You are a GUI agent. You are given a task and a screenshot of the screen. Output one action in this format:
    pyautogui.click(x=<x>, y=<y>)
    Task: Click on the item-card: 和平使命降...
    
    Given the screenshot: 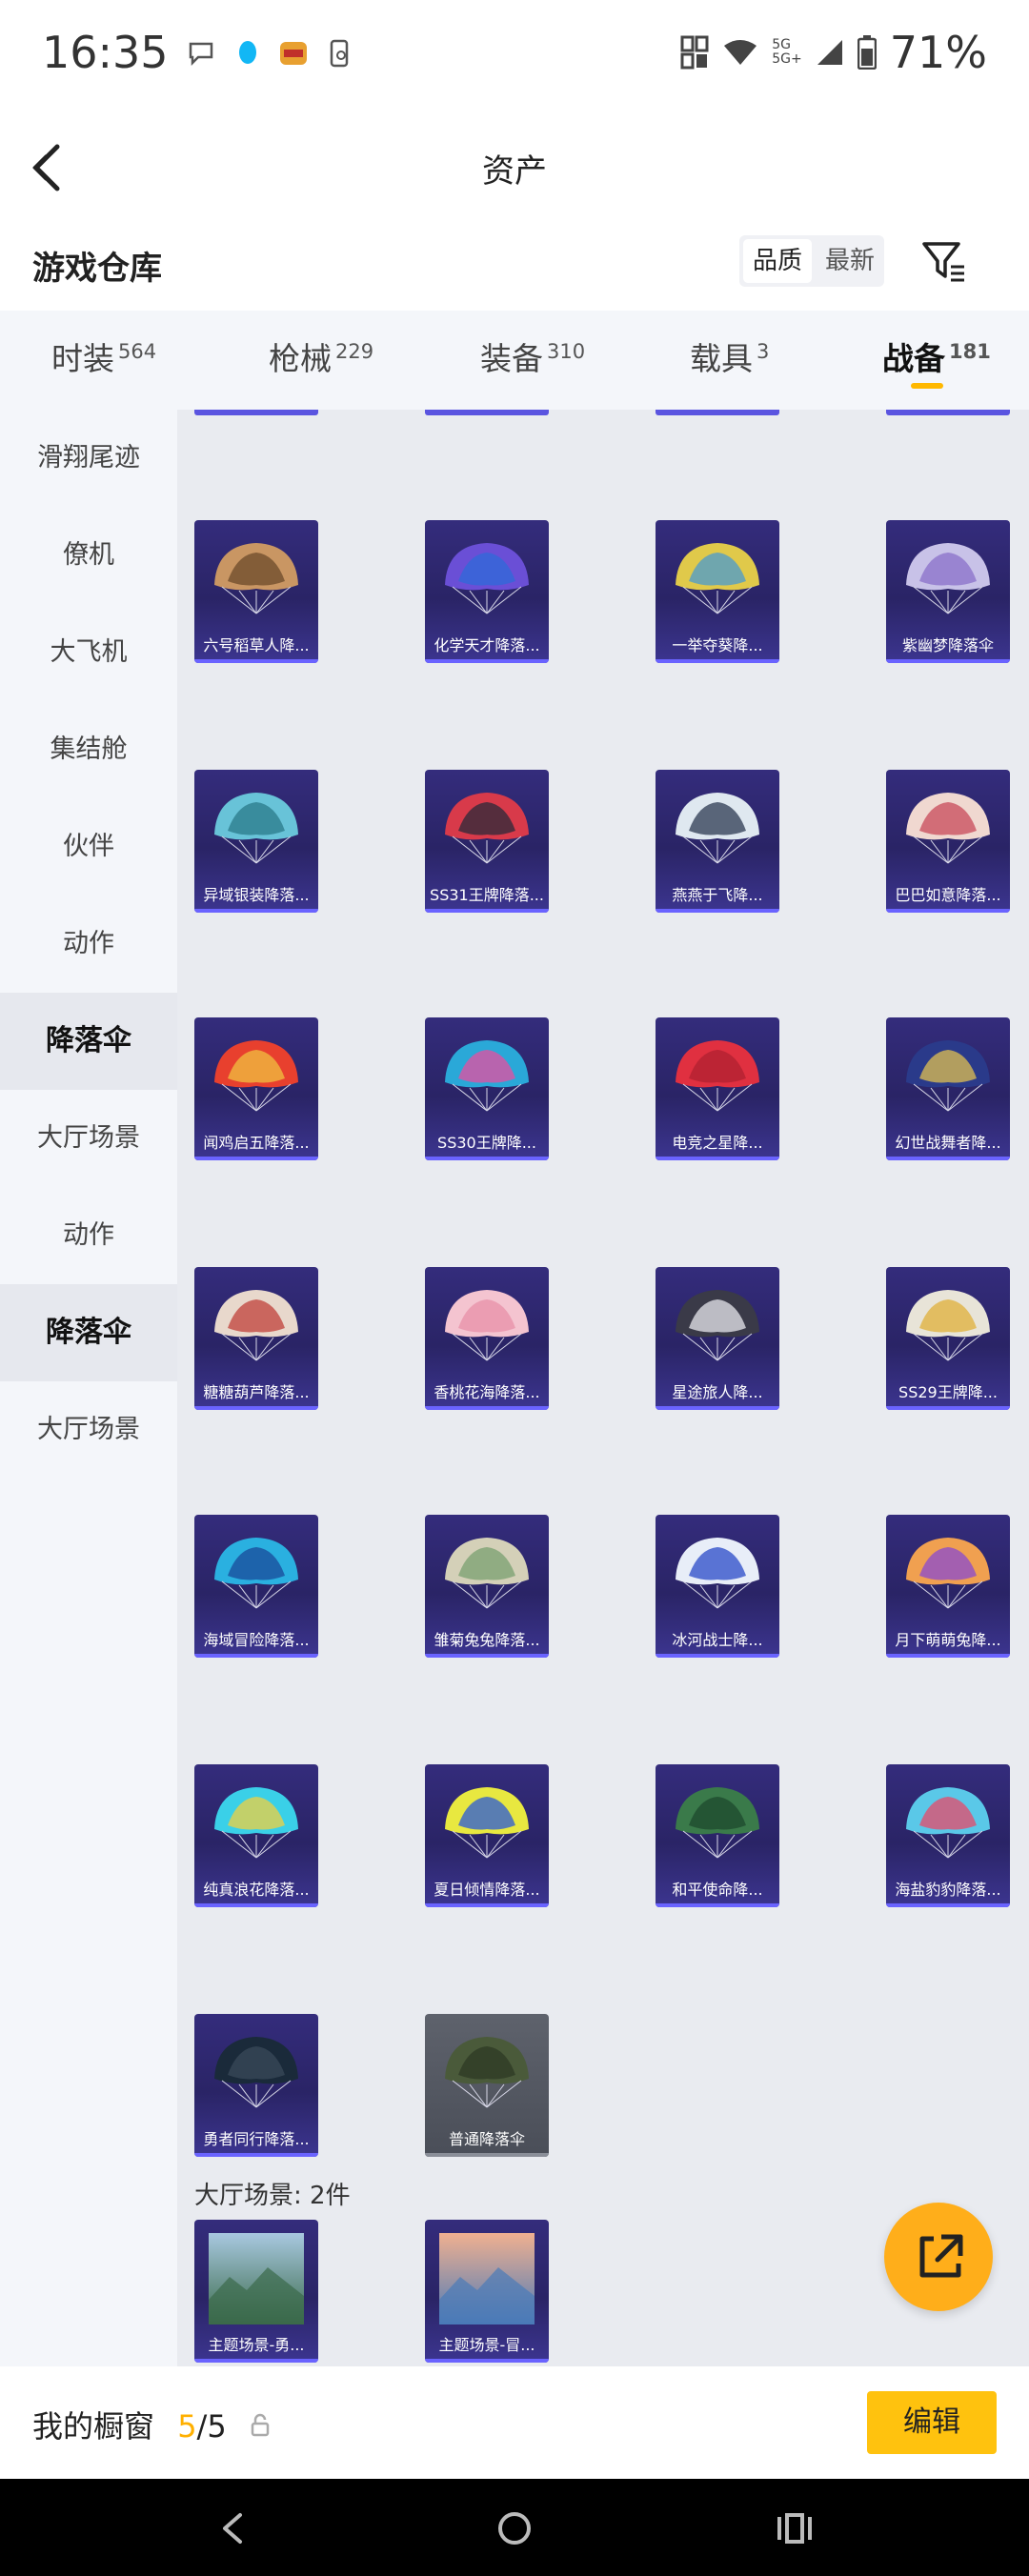 What is the action you would take?
    pyautogui.click(x=717, y=1836)
    